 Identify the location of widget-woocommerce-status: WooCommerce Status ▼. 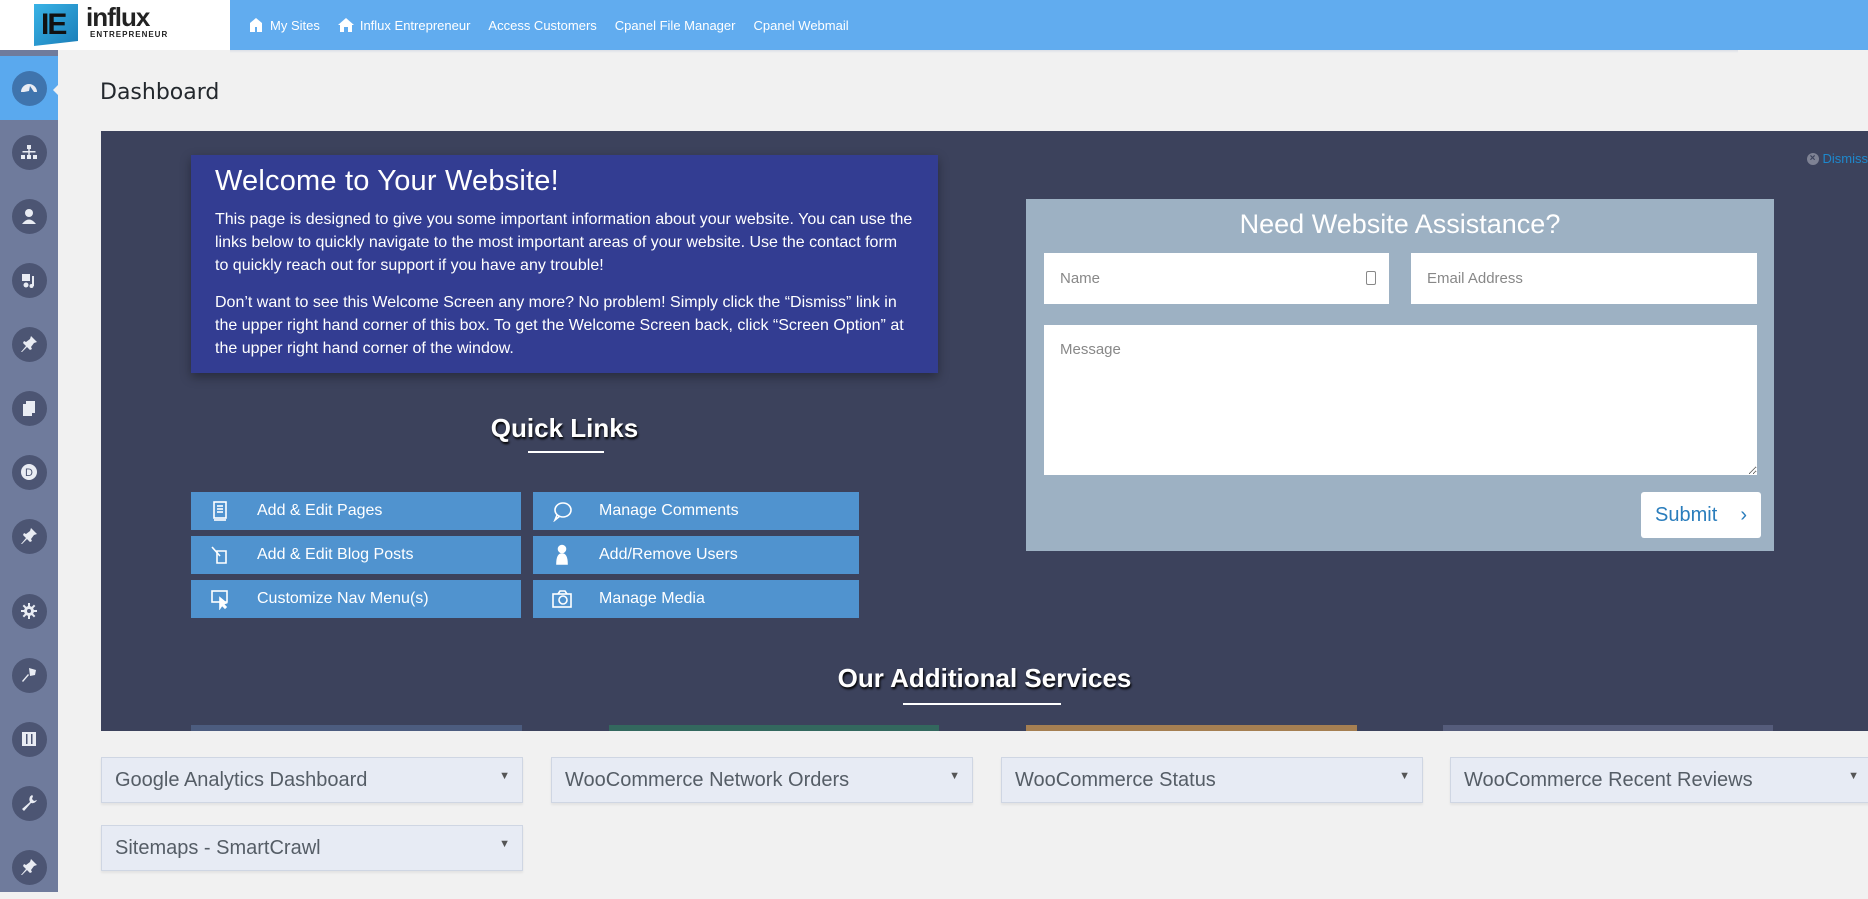
(1212, 780).